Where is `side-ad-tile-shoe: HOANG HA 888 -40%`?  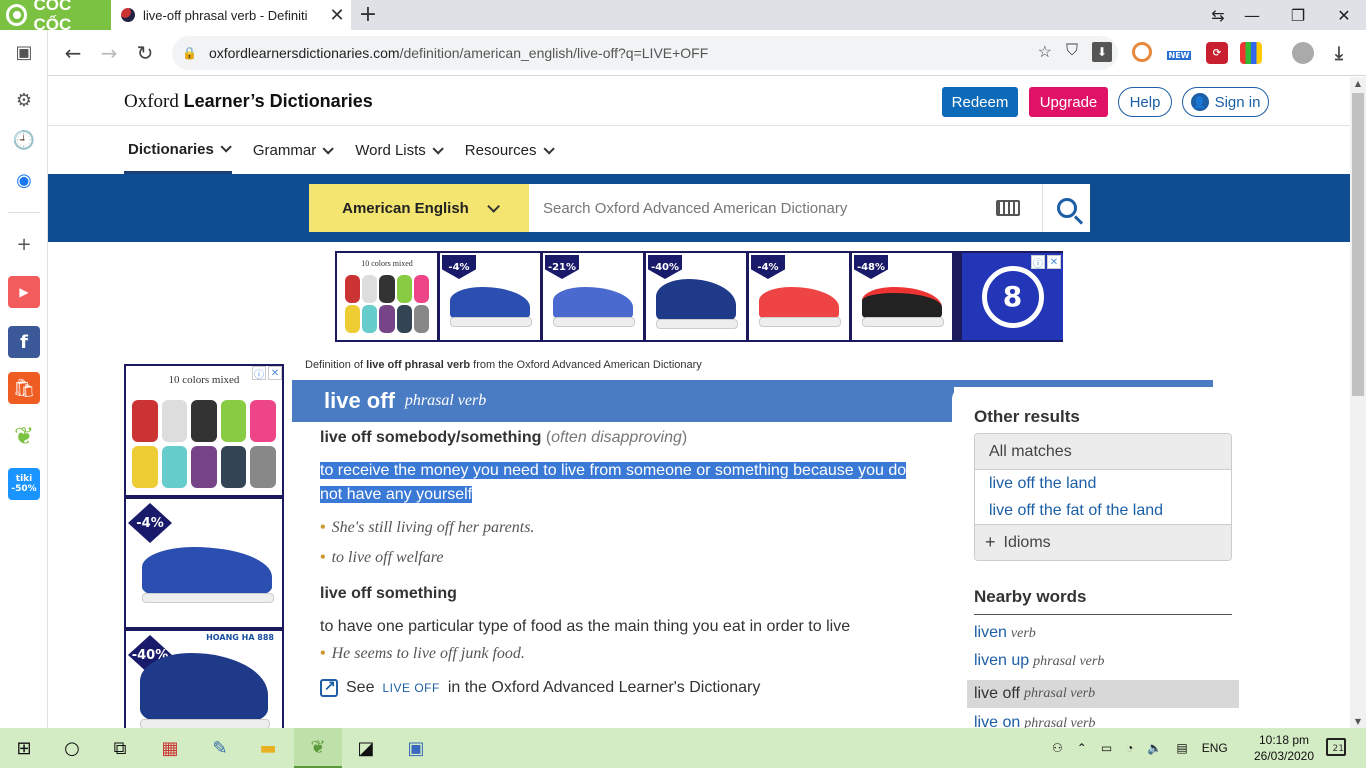
side-ad-tile-shoe: HOANG HA 888 -40% is located at coordinates (204, 679).